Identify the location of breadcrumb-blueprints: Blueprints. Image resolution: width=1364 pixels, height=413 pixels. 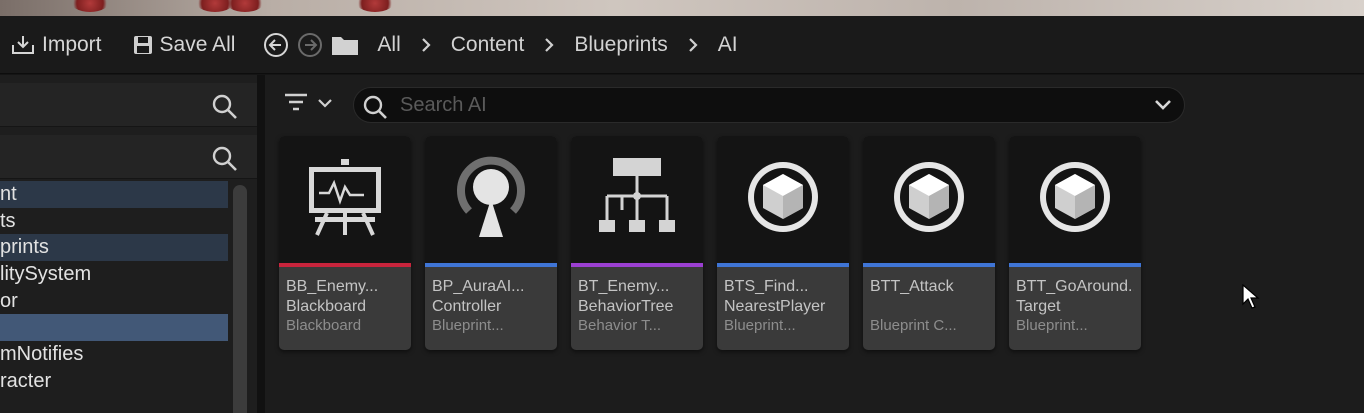
(620, 45).